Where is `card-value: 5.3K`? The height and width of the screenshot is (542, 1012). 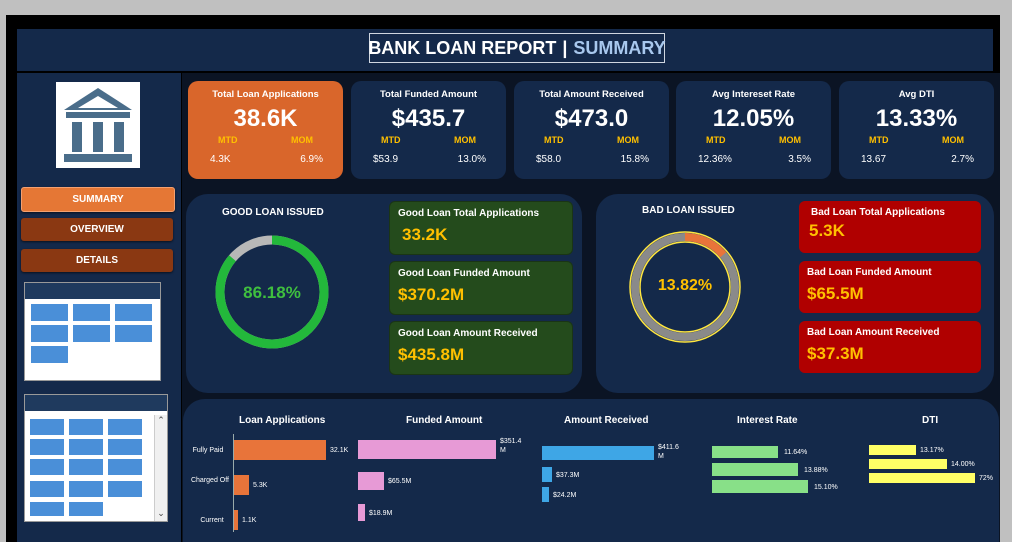 card-value: 5.3K is located at coordinates (827, 230).